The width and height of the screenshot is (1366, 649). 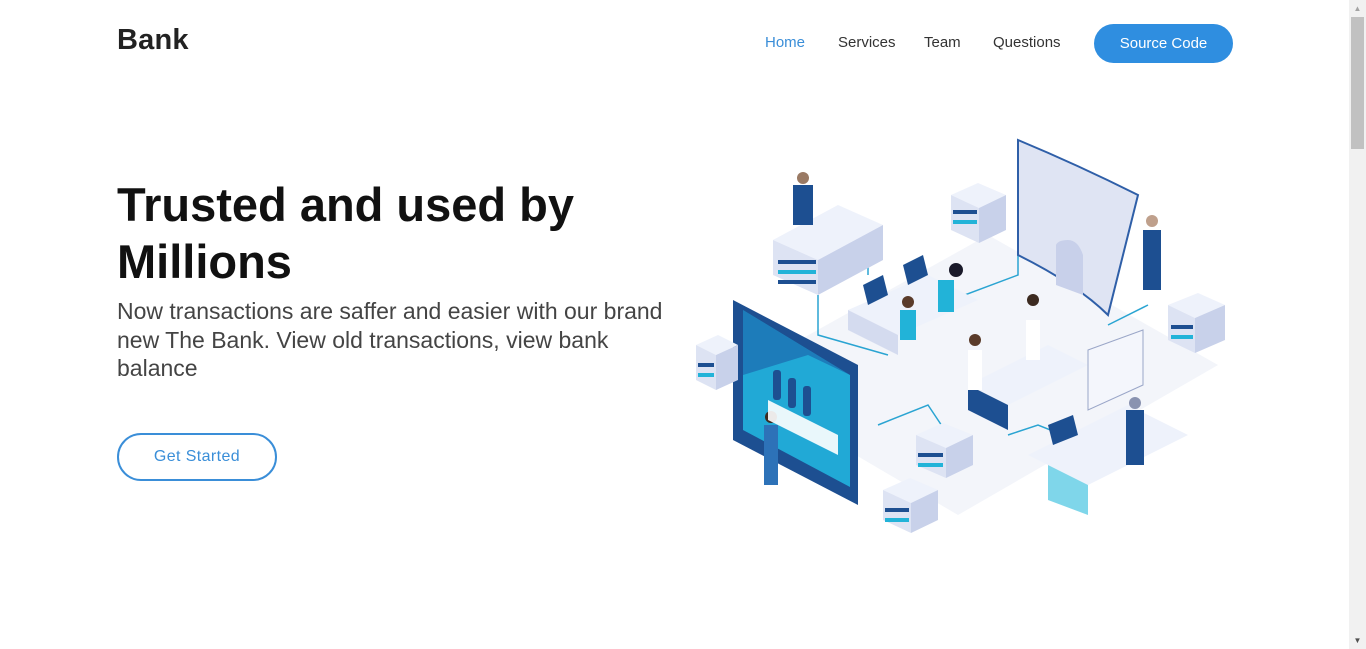 I want to click on brand-logo: Bank, so click(x=153, y=40).